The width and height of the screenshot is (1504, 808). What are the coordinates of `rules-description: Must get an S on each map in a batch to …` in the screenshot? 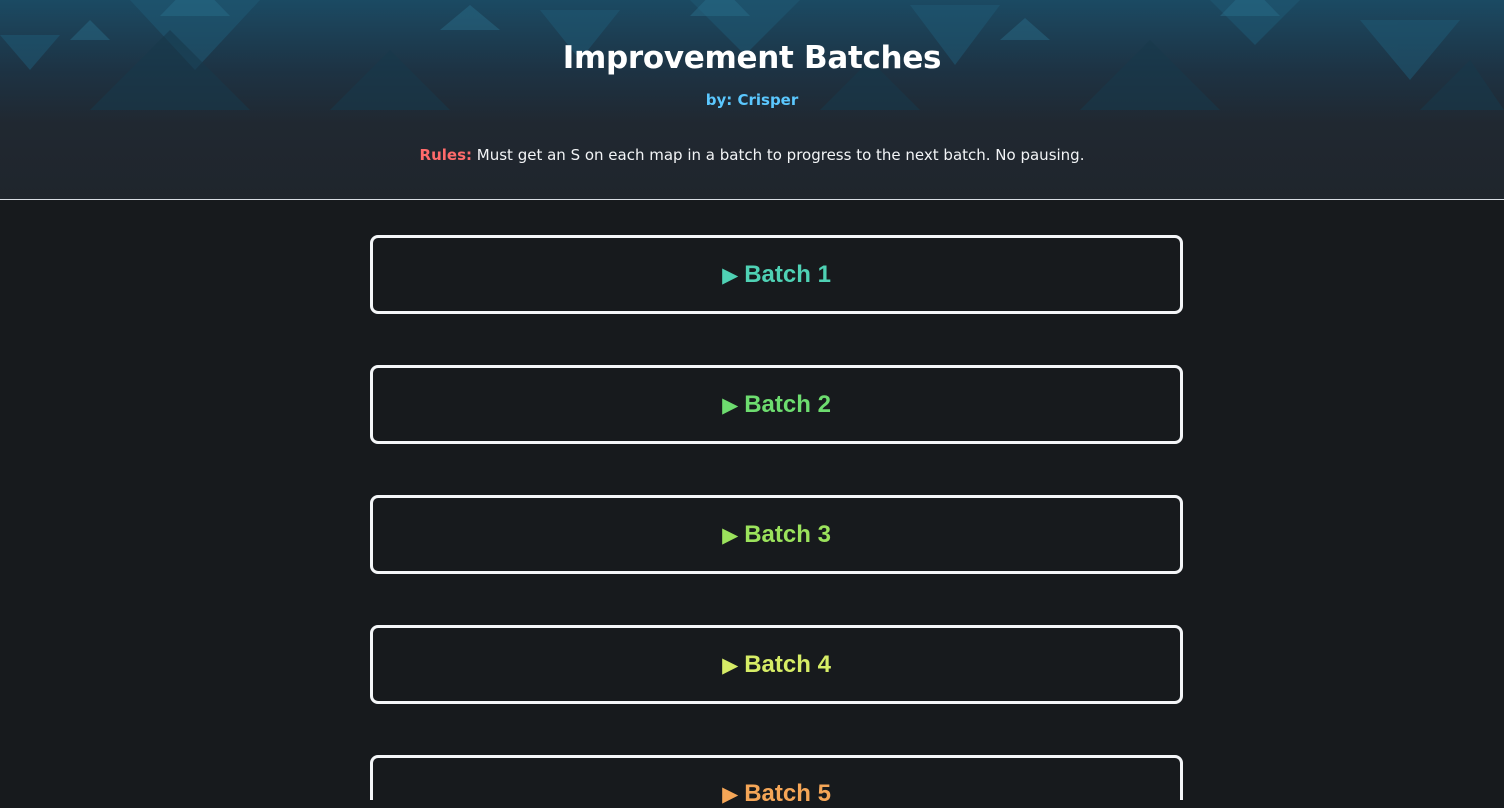 It's located at (778, 155).